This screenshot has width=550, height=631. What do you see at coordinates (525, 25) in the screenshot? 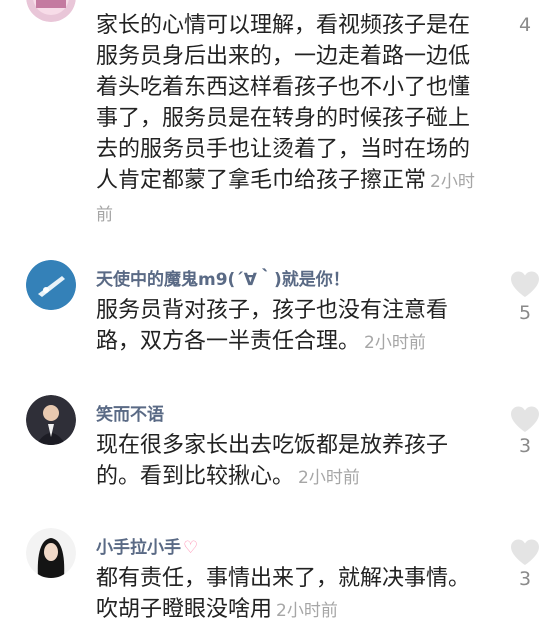
I see `like-count: 4` at bounding box center [525, 25].